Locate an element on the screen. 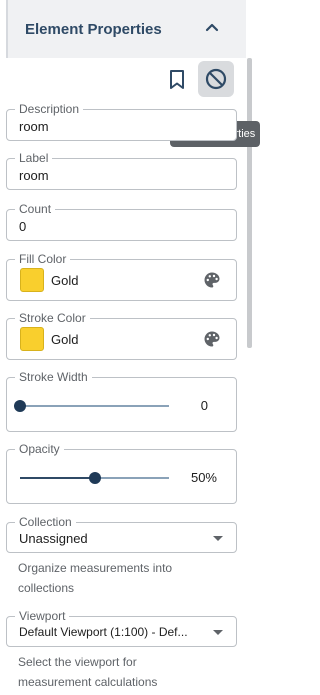 Image resolution: width=320 pixels, height=695 pixels. count-field: Count 0 is located at coordinates (121, 221).